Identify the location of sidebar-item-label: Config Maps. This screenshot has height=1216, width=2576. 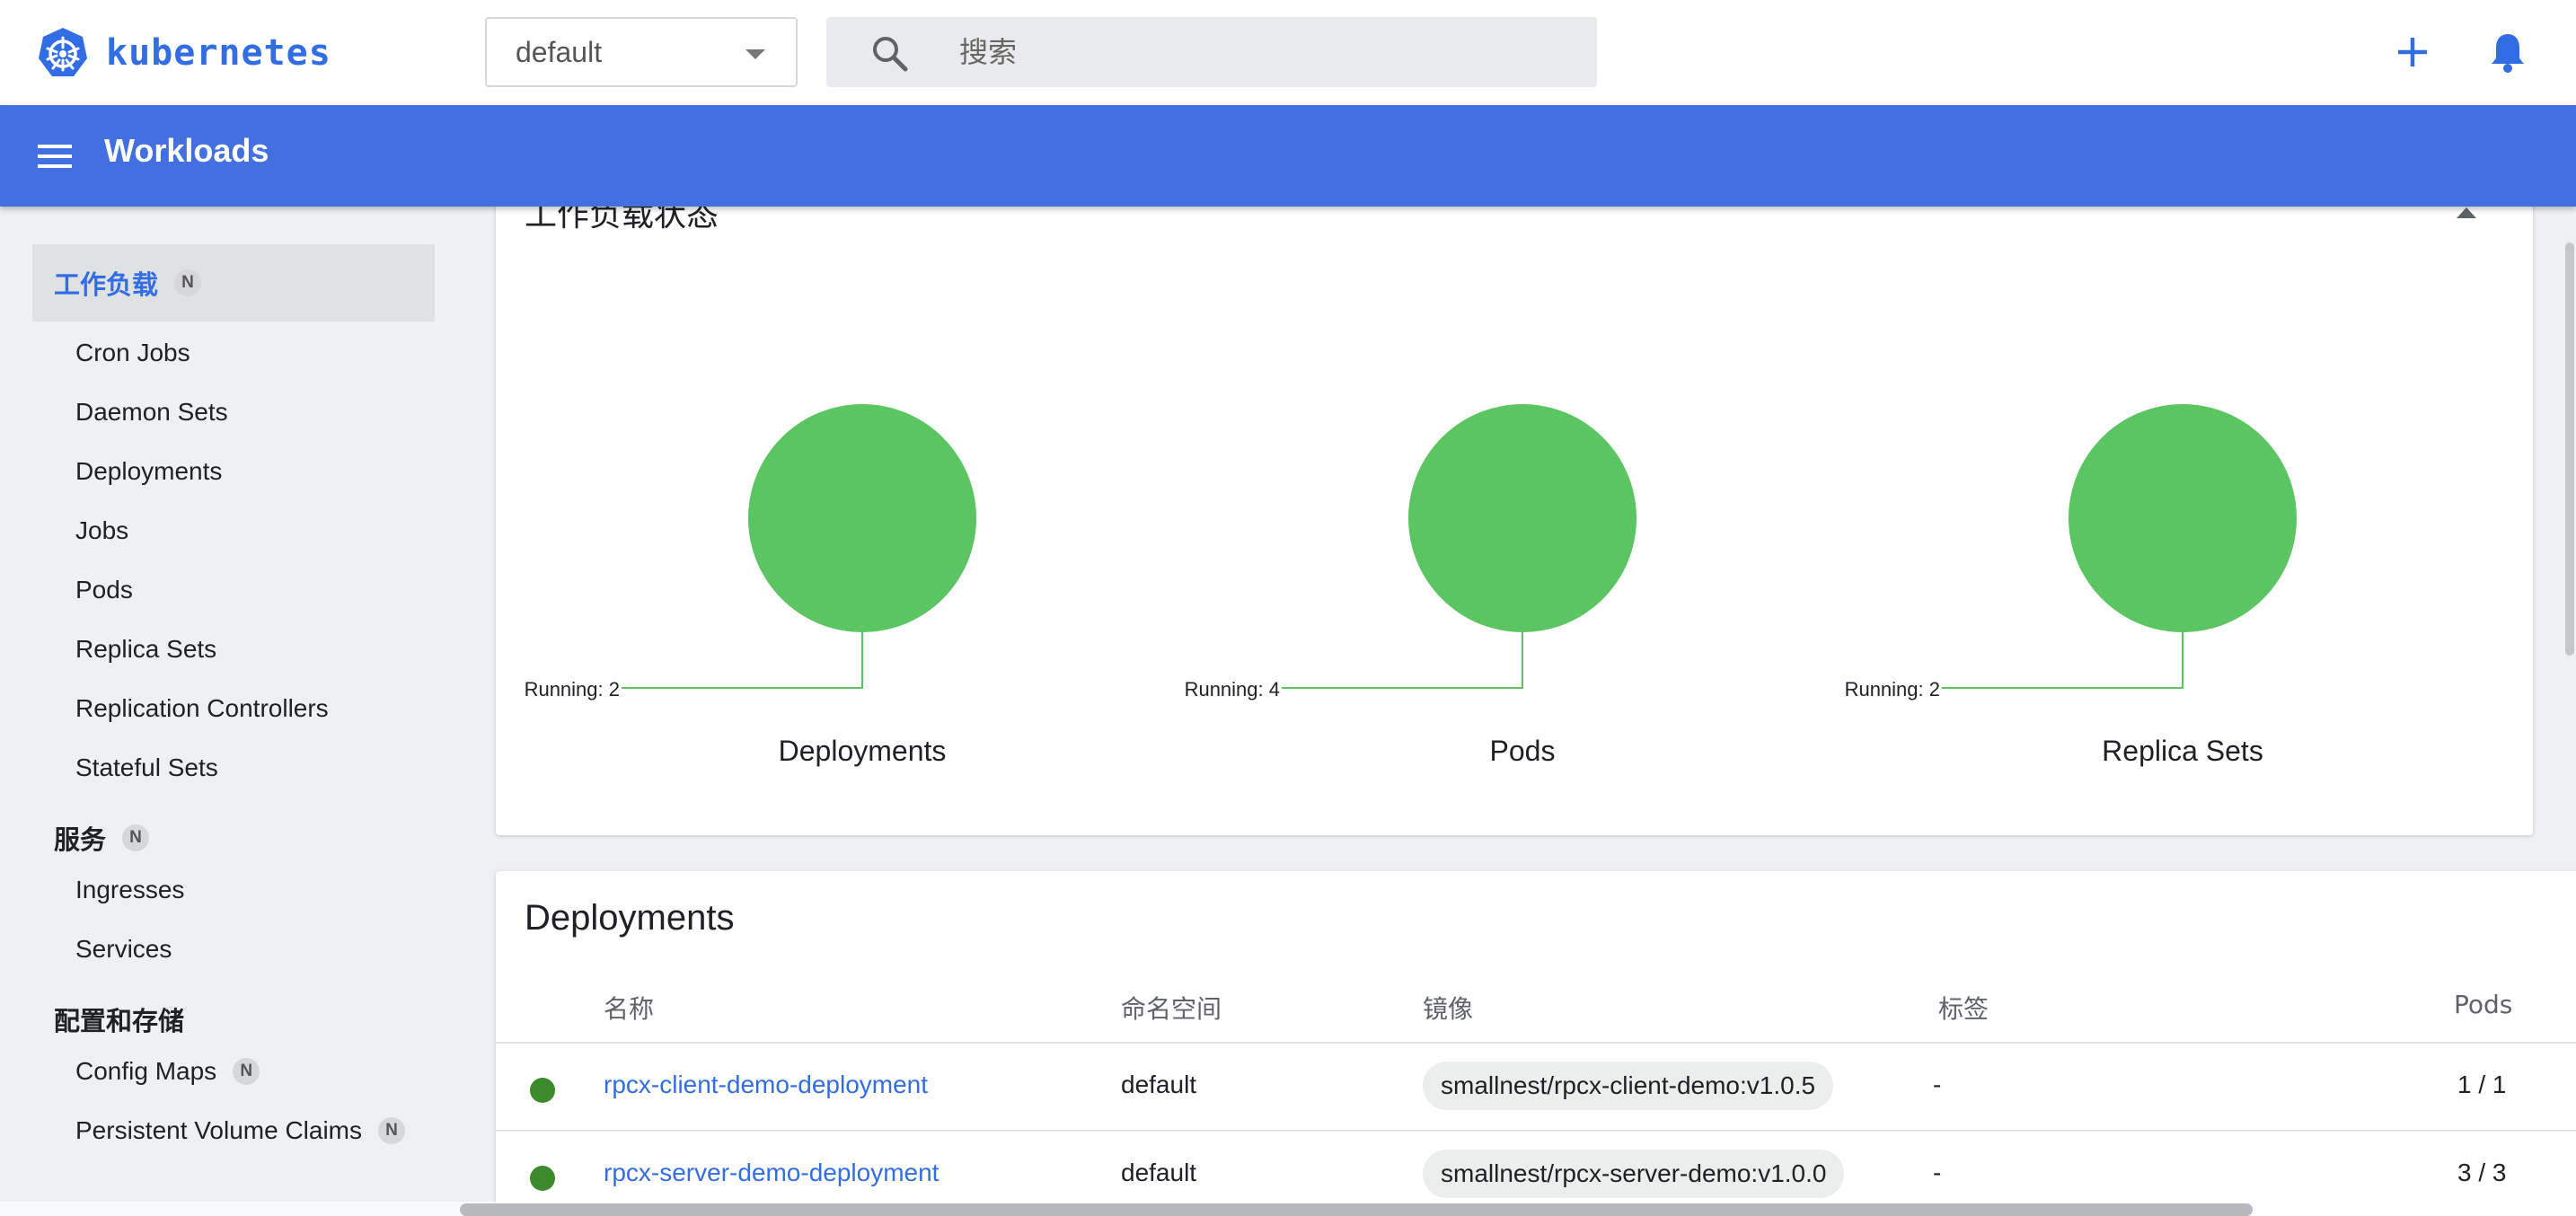
(146, 1071).